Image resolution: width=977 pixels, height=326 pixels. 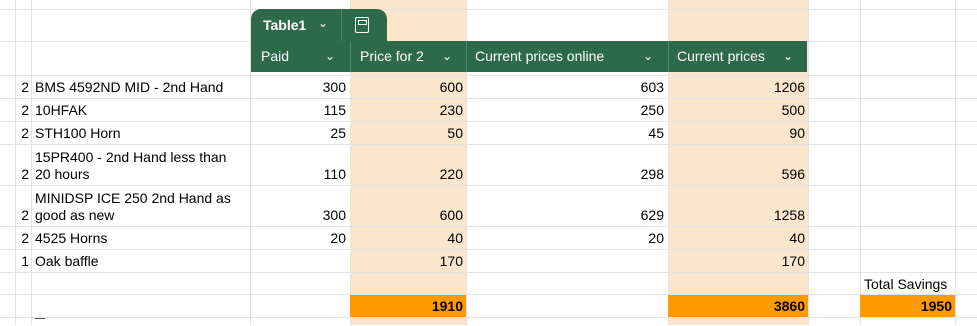 I want to click on header-price-for-2: Price for 2 ⌄, so click(x=413, y=56).